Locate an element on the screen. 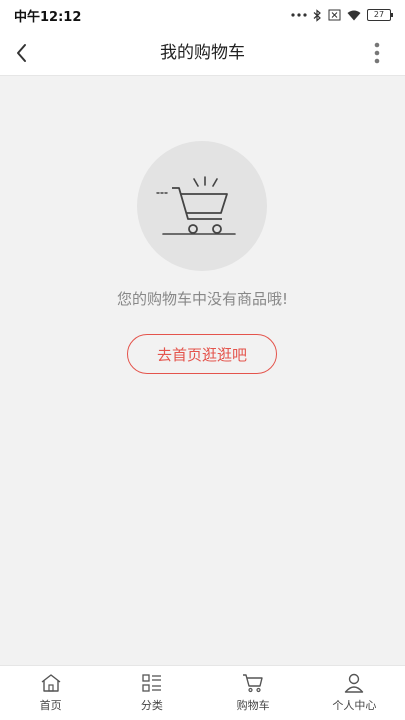 Image resolution: width=405 pixels, height=720 pixels. tab-cart: 购物车 is located at coordinates (253, 693).